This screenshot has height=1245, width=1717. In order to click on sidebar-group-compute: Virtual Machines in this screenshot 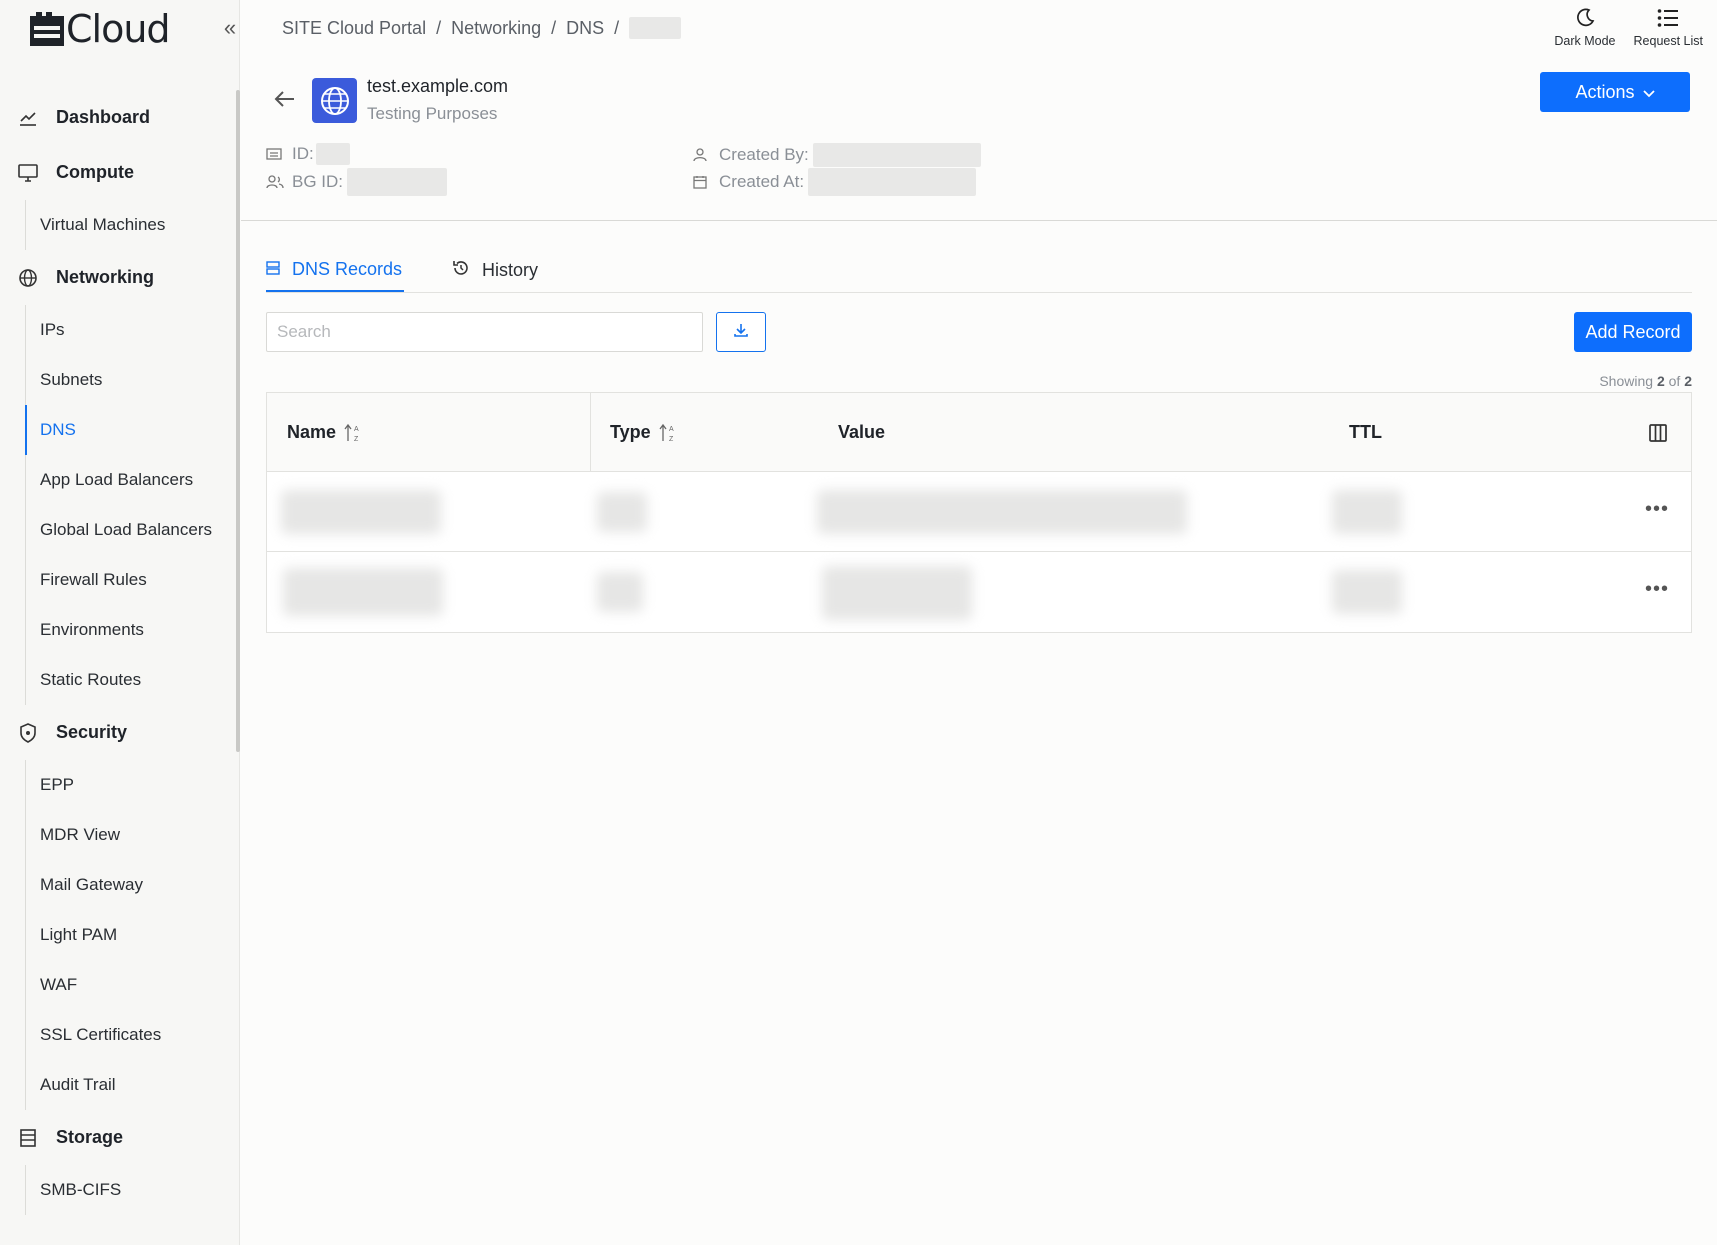, I will do `click(130, 225)`.